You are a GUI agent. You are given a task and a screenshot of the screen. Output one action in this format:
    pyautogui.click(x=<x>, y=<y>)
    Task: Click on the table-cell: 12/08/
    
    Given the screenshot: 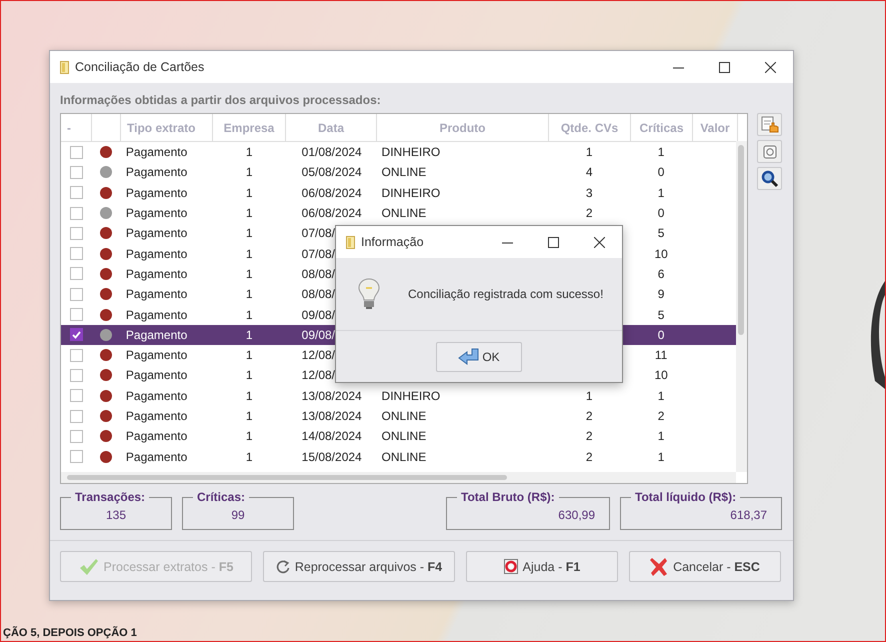 What is the action you would take?
    pyautogui.click(x=319, y=355)
    